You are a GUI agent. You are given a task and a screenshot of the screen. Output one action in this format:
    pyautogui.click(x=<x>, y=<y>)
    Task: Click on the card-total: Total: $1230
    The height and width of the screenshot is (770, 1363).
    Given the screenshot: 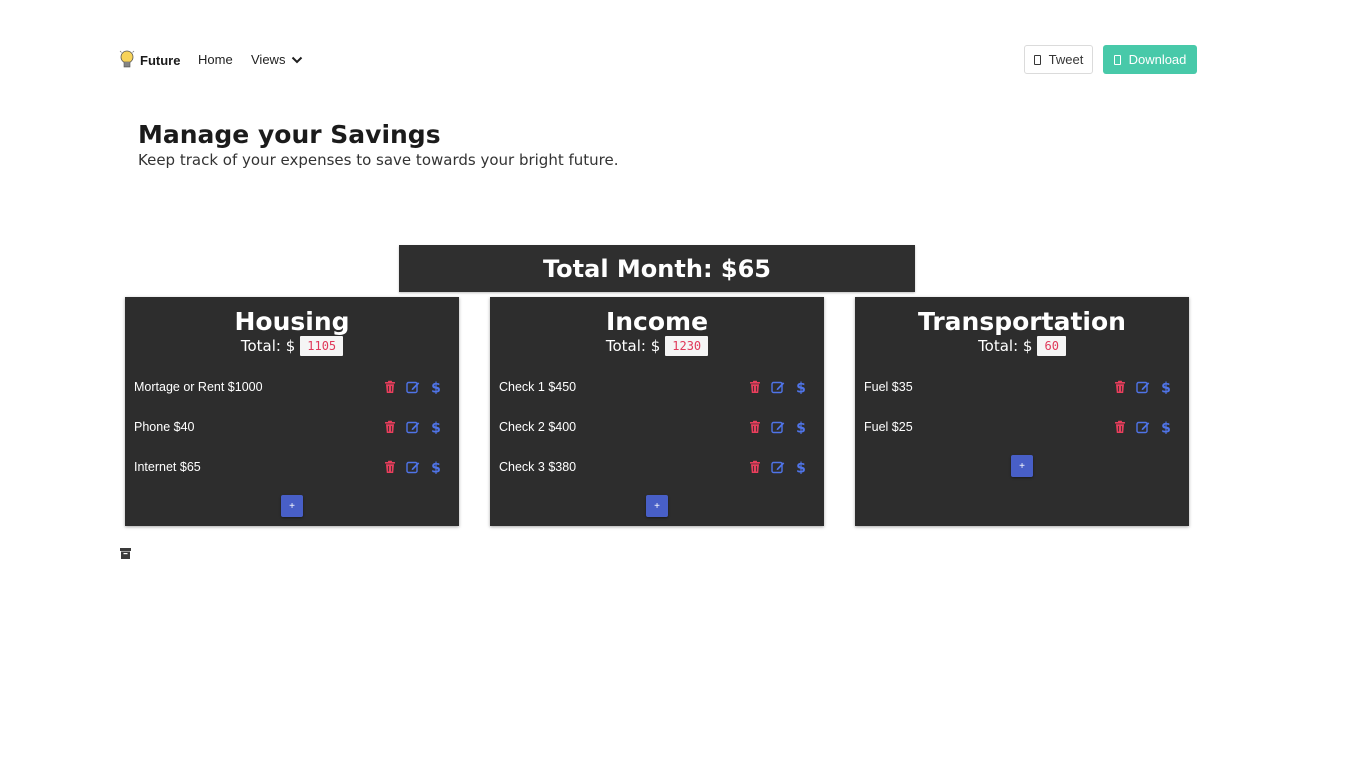 What is the action you would take?
    pyautogui.click(x=657, y=346)
    